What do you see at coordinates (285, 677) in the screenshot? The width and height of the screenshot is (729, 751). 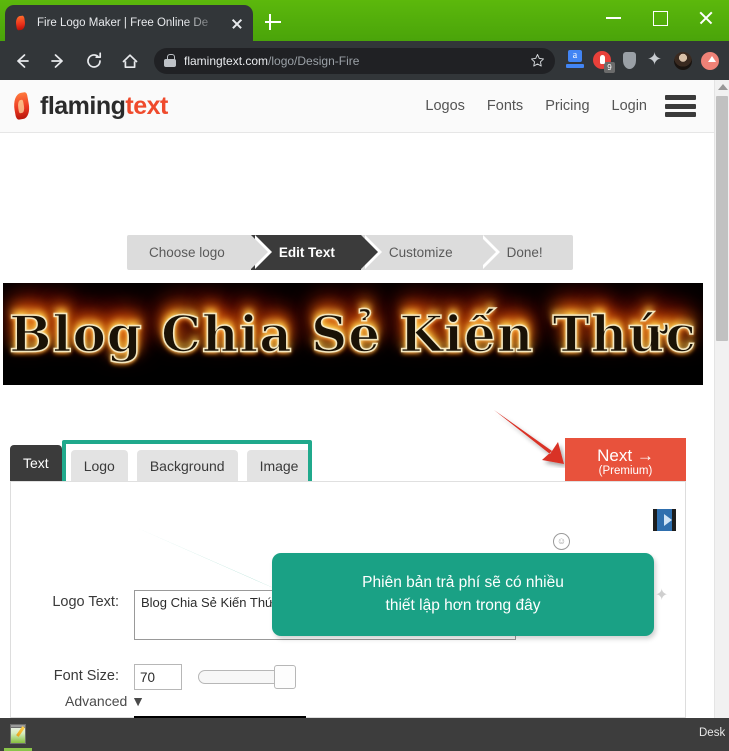 I see `slider-thumb` at bounding box center [285, 677].